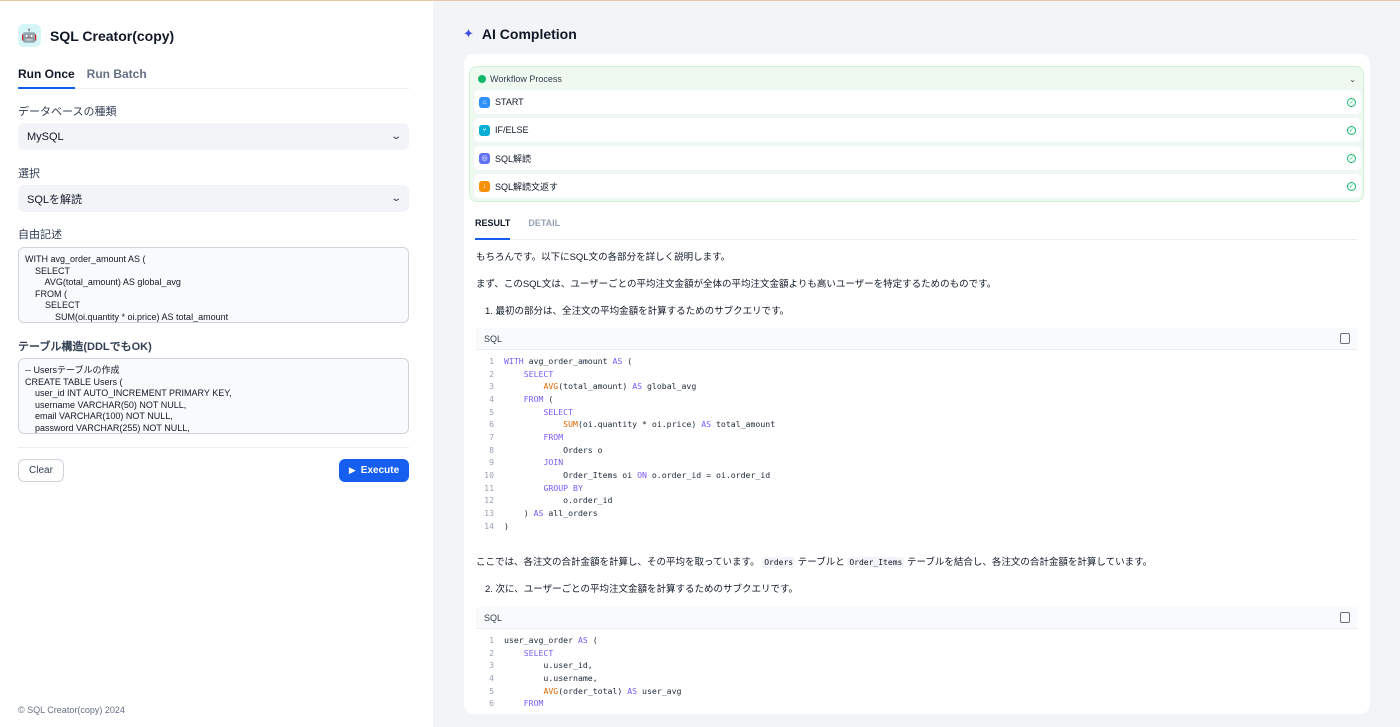 This screenshot has width=1400, height=727. Describe the element at coordinates (213, 136) in the screenshot. I see `db-type-select: MySQL ⌄` at that location.